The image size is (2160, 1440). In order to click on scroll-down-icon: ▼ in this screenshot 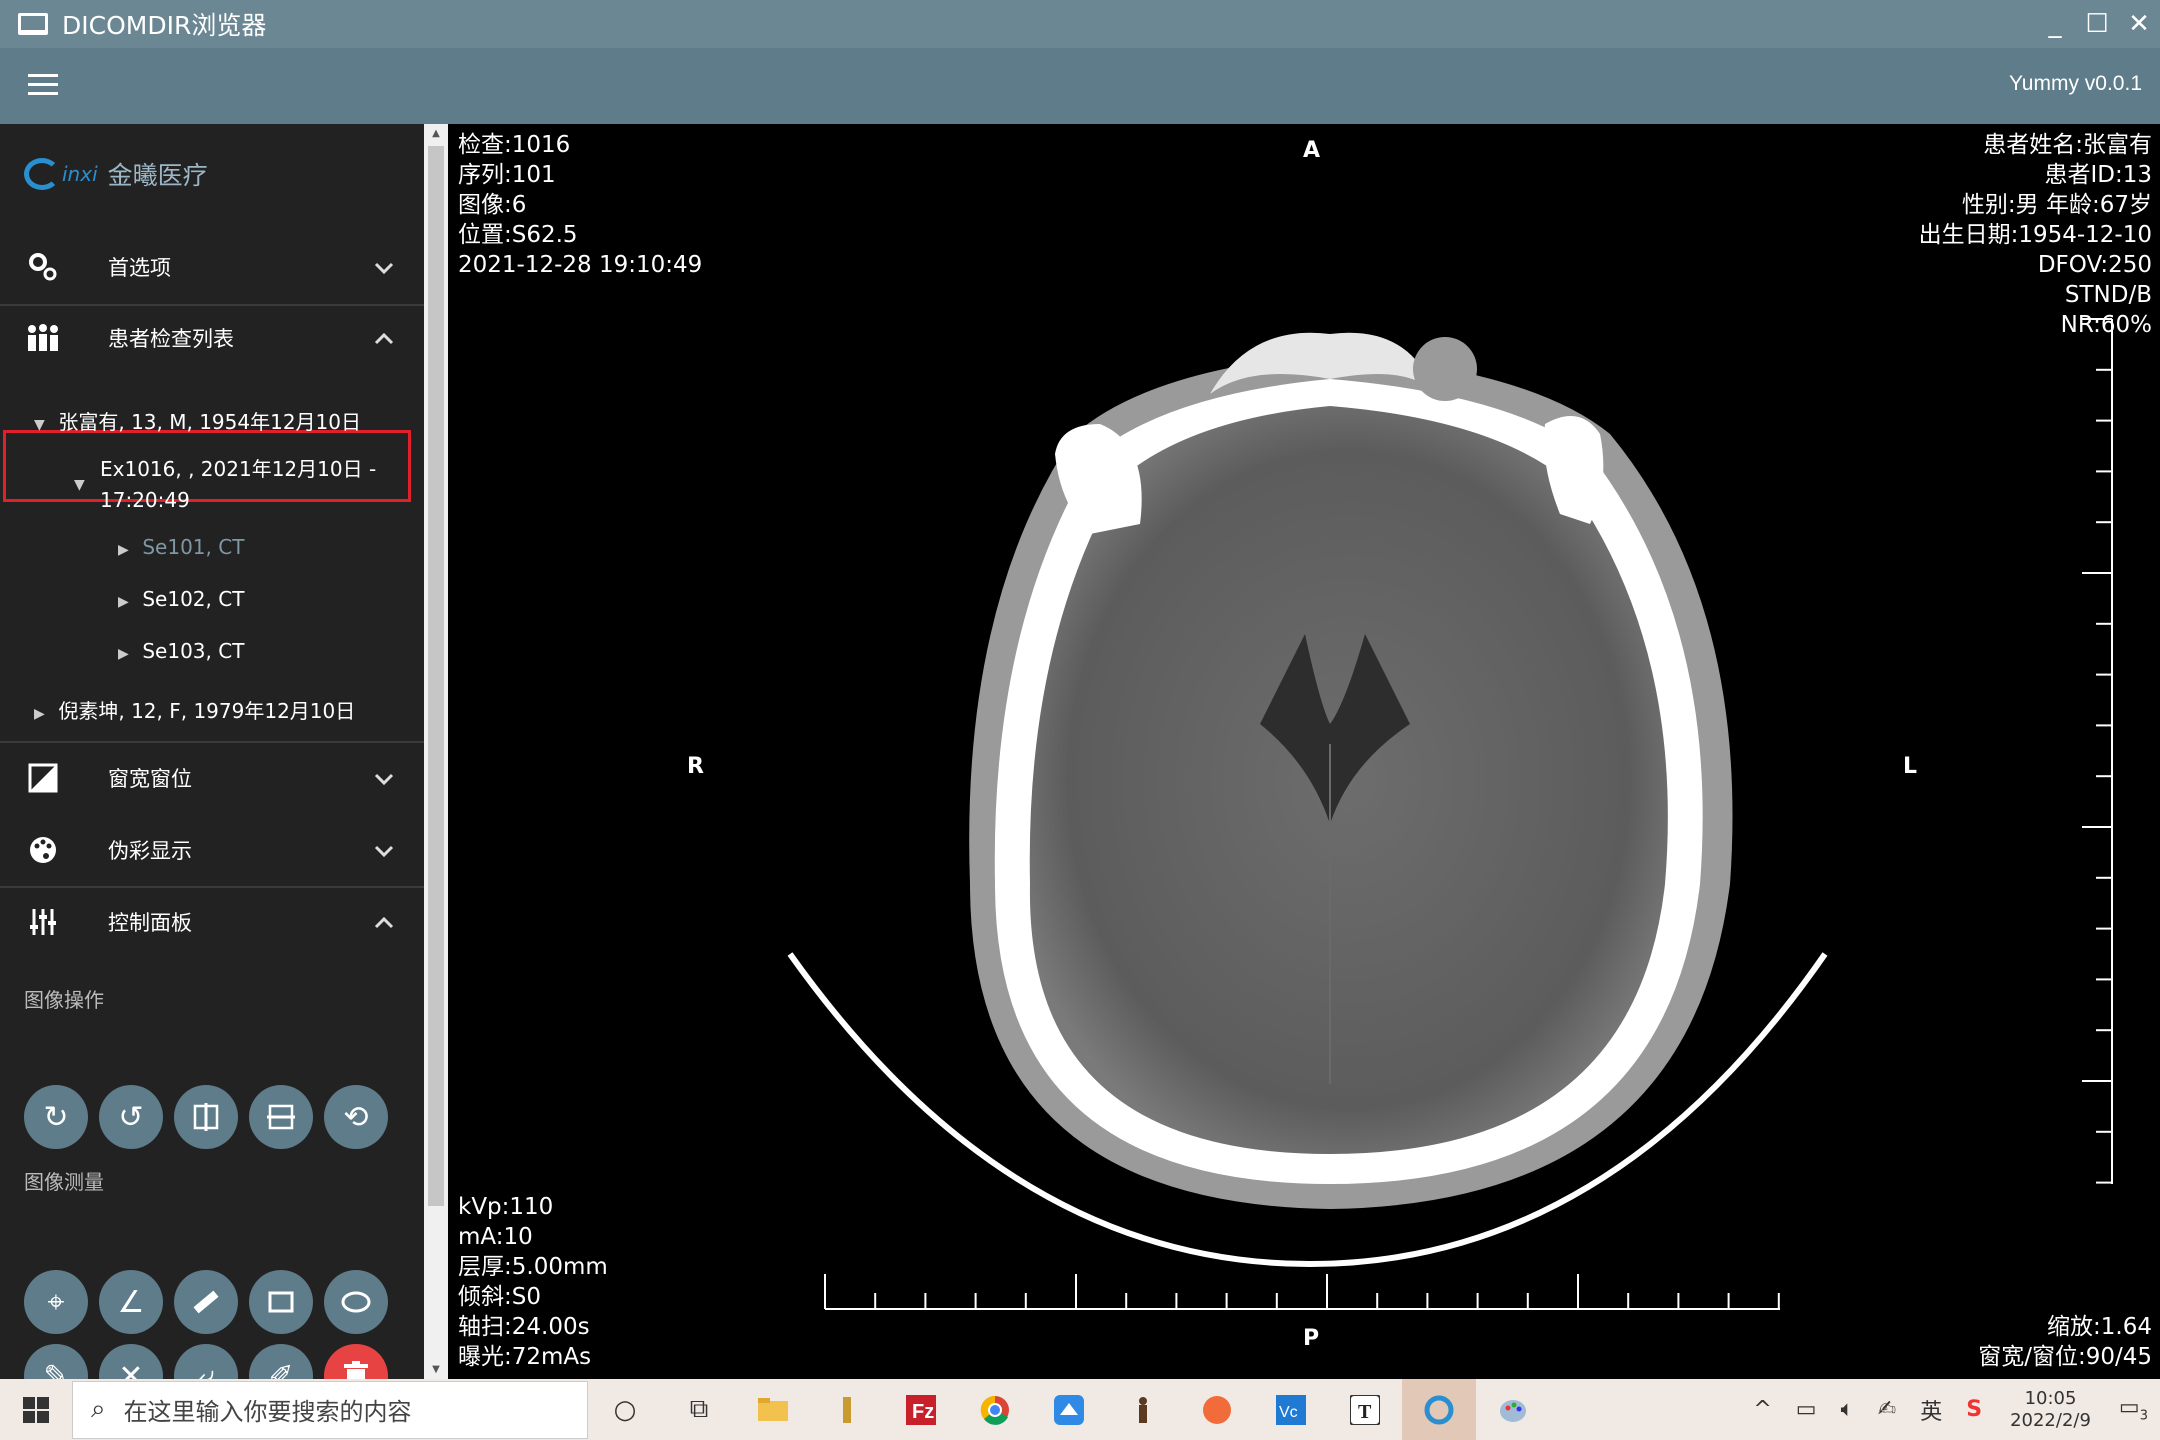, I will do `click(436, 1369)`.